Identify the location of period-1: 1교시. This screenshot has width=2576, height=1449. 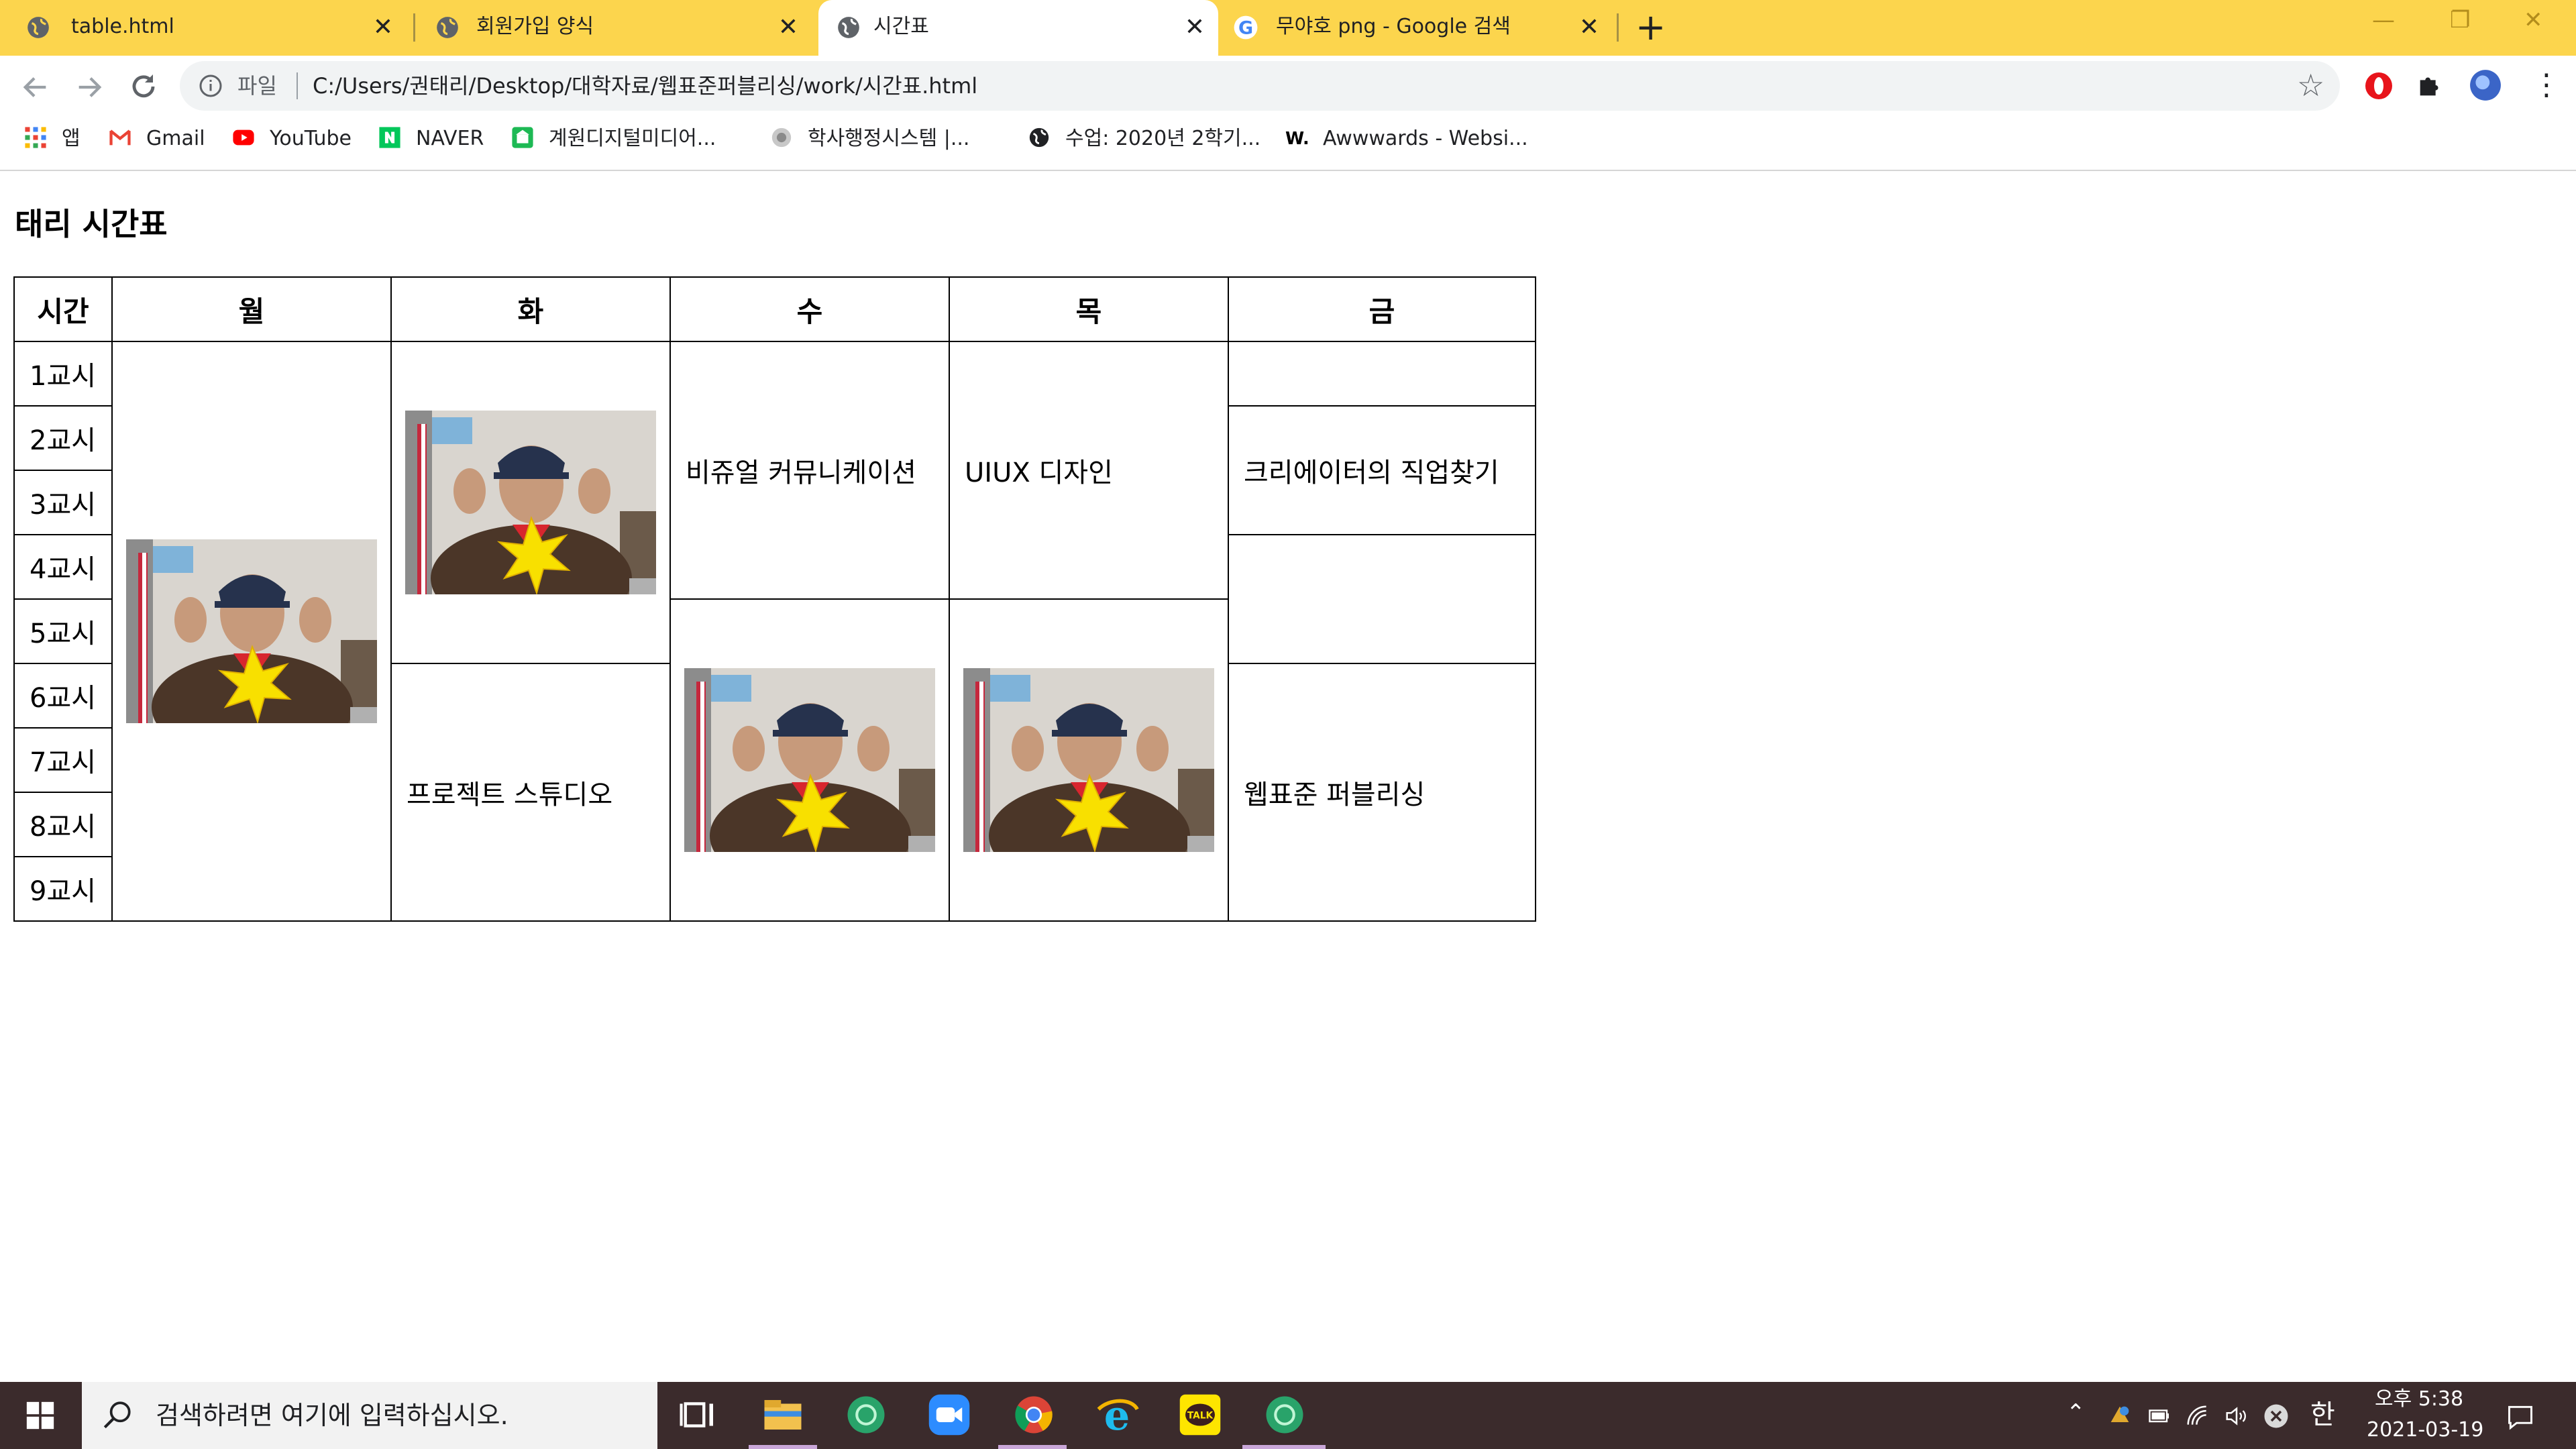
(63, 374).